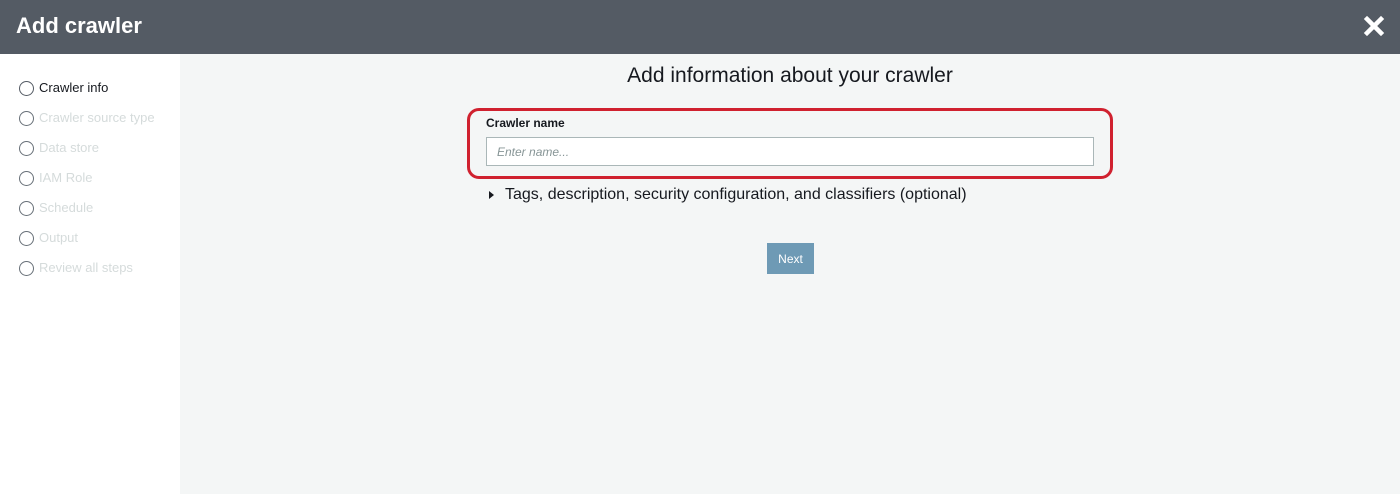  I want to click on next-button: Next, so click(790, 258).